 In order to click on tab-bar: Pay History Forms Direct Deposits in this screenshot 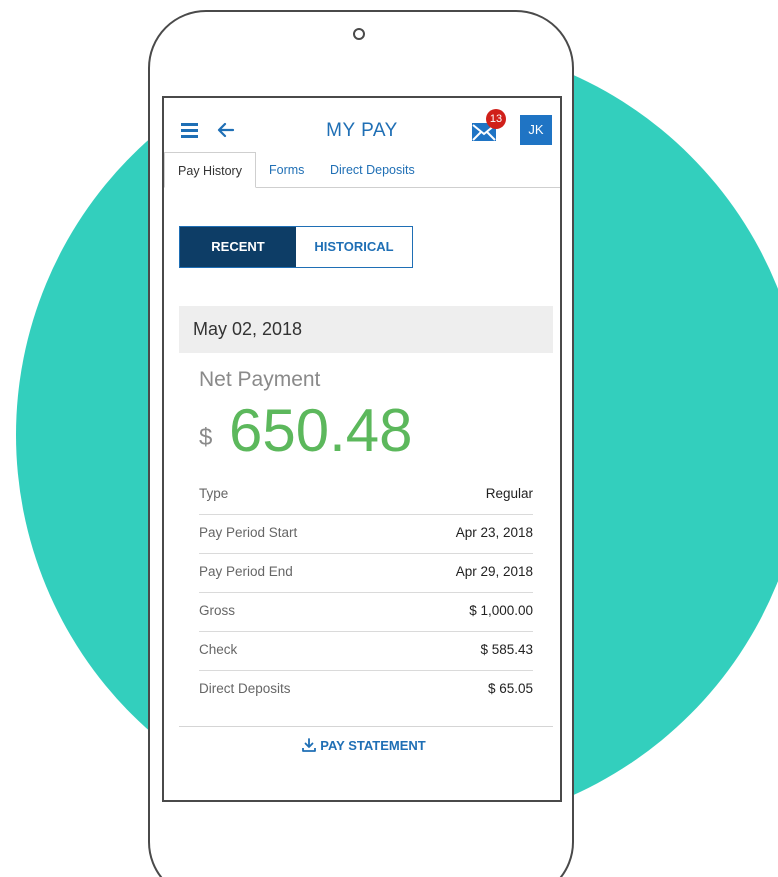, I will do `click(362, 170)`.